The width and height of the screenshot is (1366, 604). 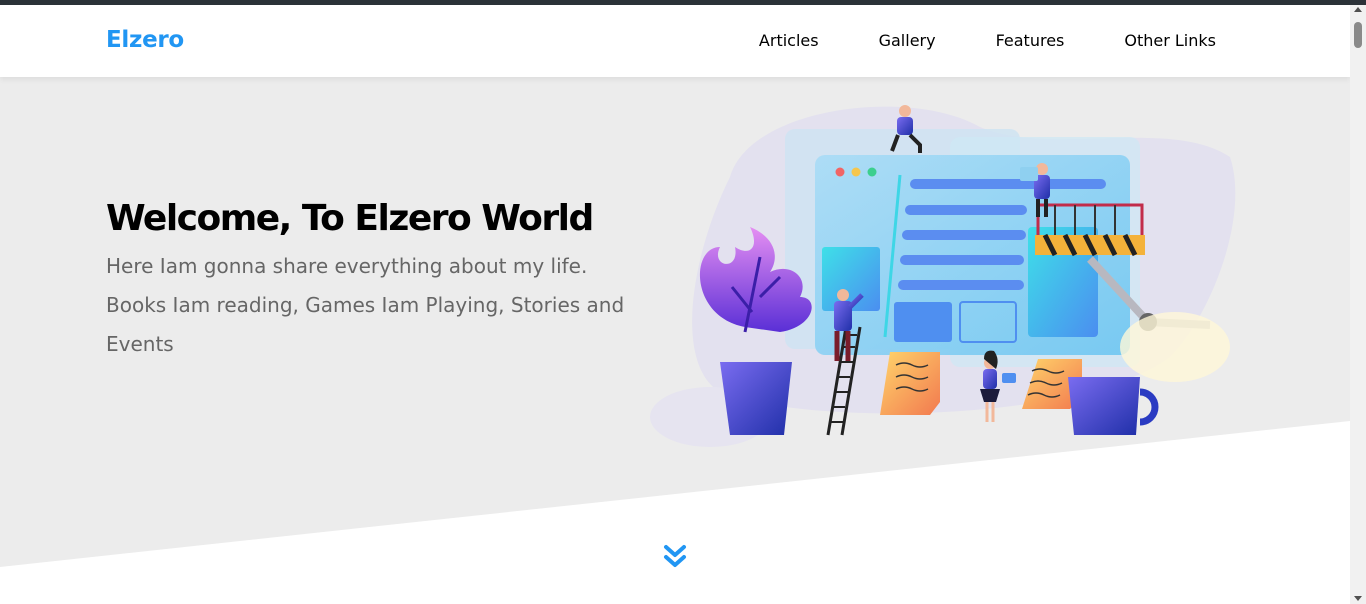 What do you see at coordinates (1030, 41) in the screenshot?
I see `nav-link-features: Features` at bounding box center [1030, 41].